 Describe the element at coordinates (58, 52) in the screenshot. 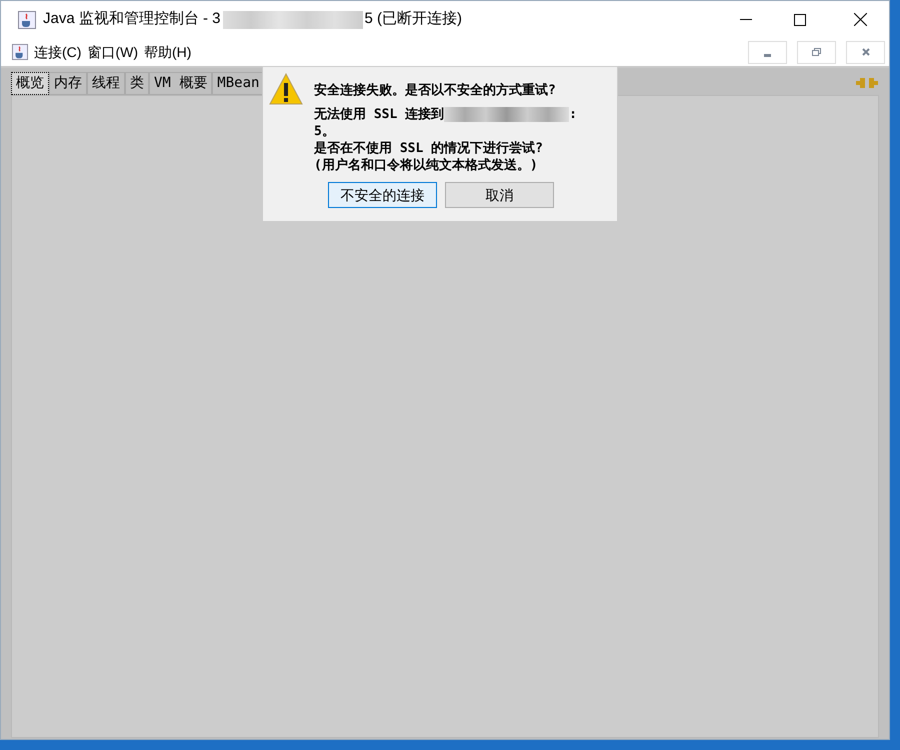

I see `menu-item: 连接(C)` at that location.